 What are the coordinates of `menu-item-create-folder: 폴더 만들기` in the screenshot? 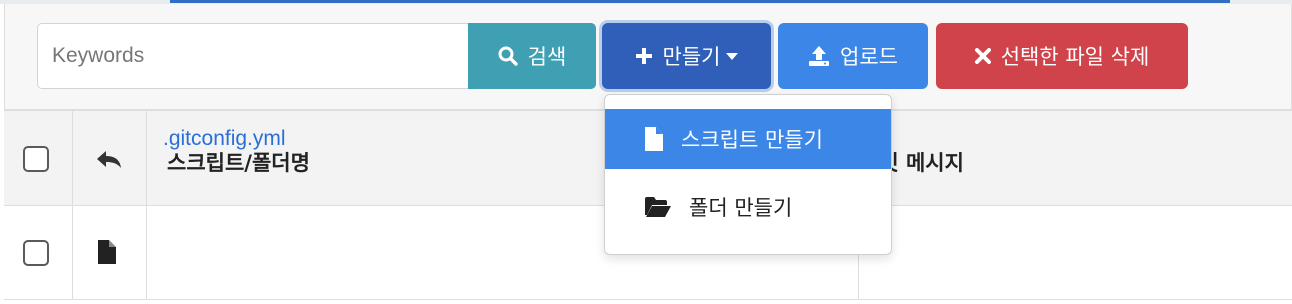 It's located at (748, 207).